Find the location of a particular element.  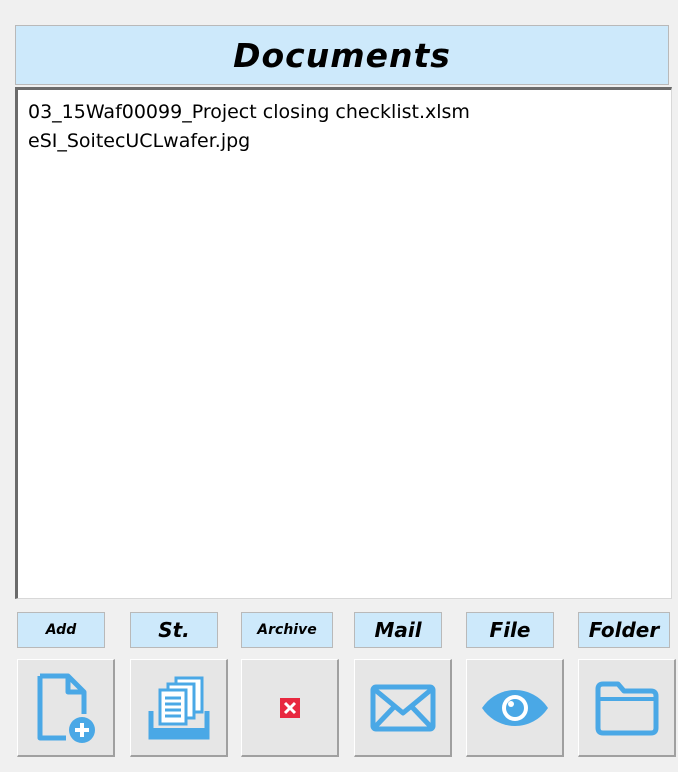

page-title: Documents is located at coordinates (342, 55).